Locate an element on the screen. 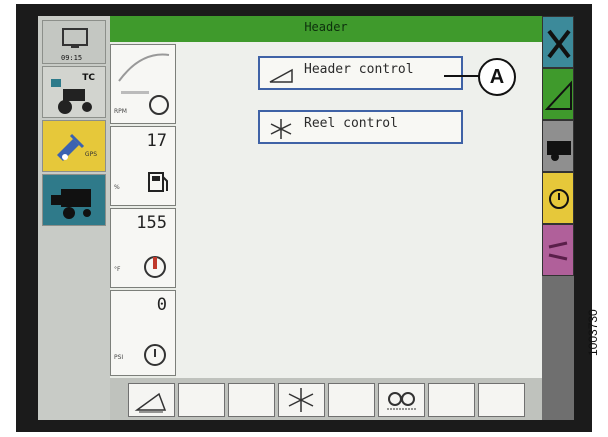  tools-tab is located at coordinates (558, 42).